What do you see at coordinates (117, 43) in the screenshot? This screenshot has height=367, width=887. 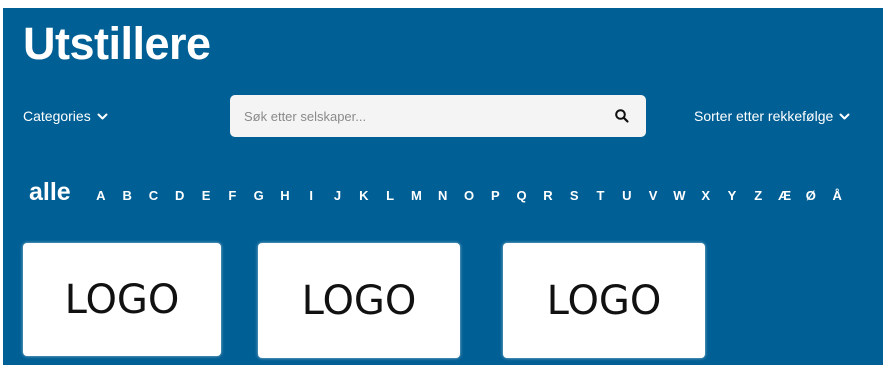 I see `page-title: Utstillere` at bounding box center [117, 43].